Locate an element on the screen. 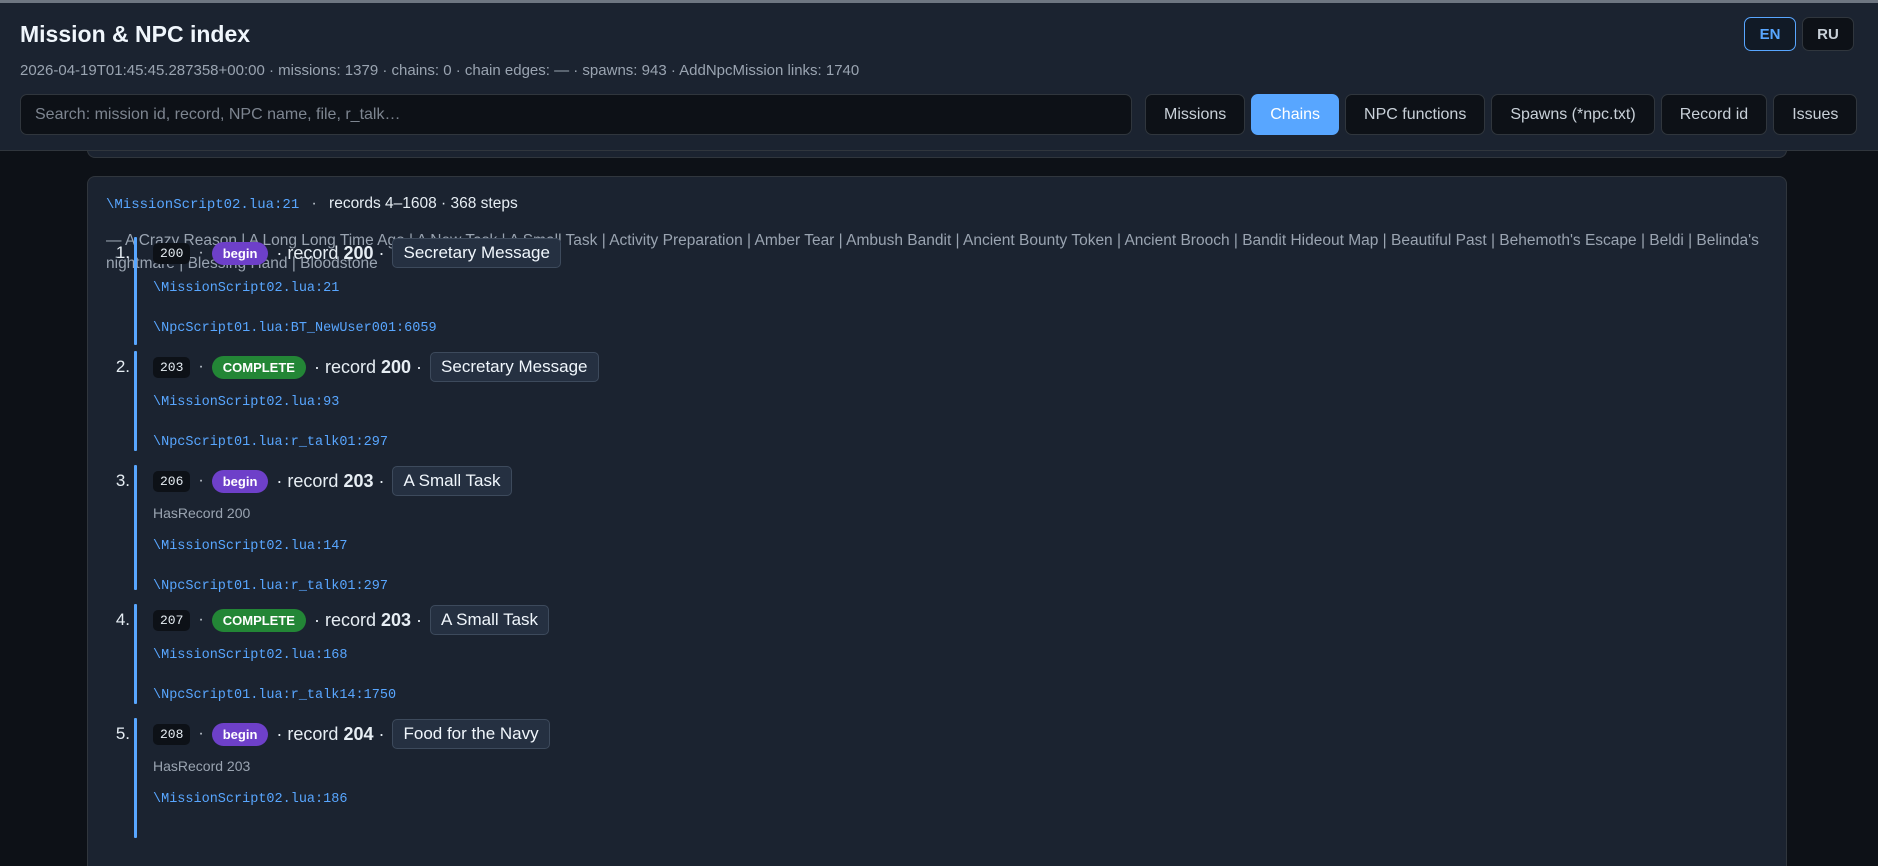 The image size is (1878, 866). mission-id-pill: 200 is located at coordinates (172, 253).